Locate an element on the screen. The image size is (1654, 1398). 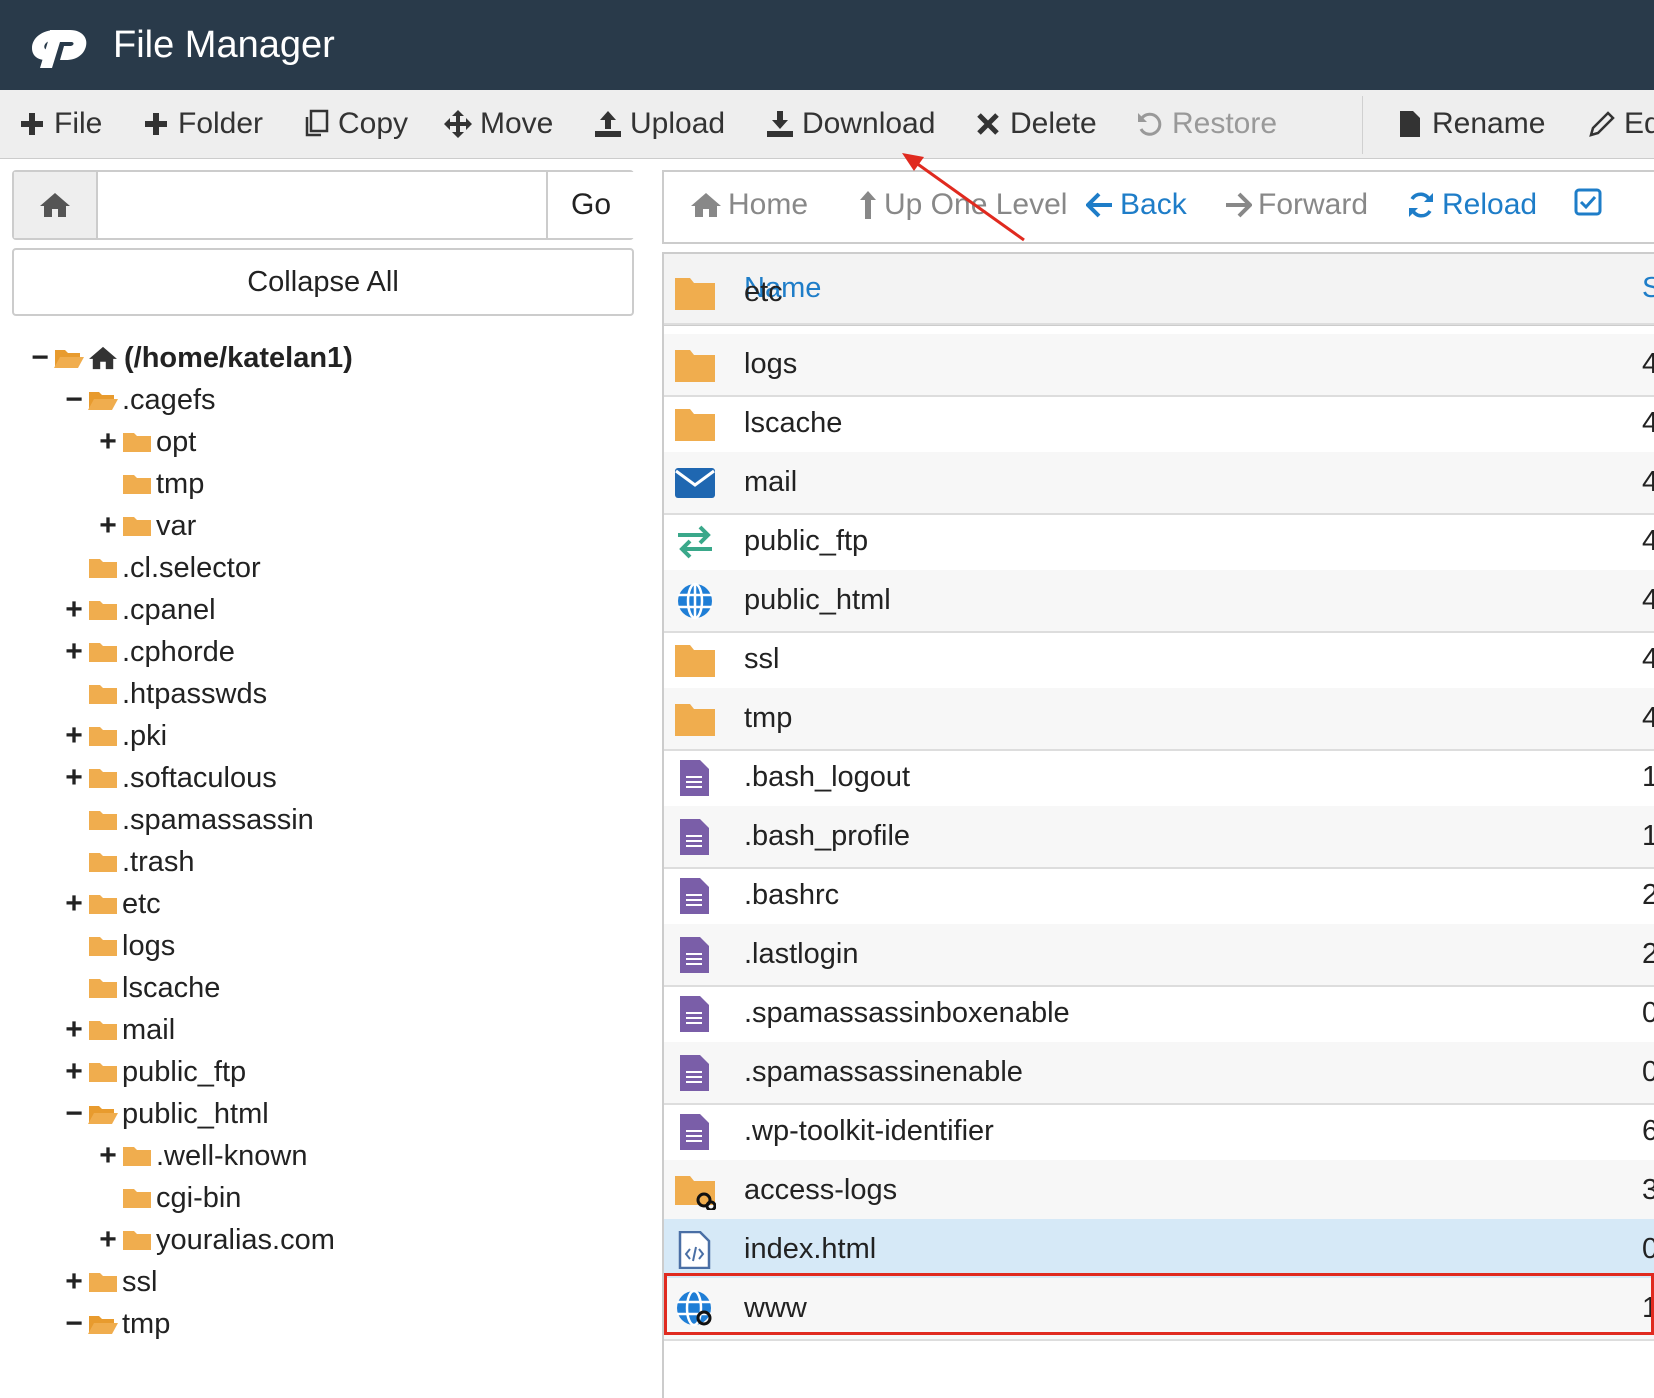
back-button: Back is located at coordinates (1136, 205).